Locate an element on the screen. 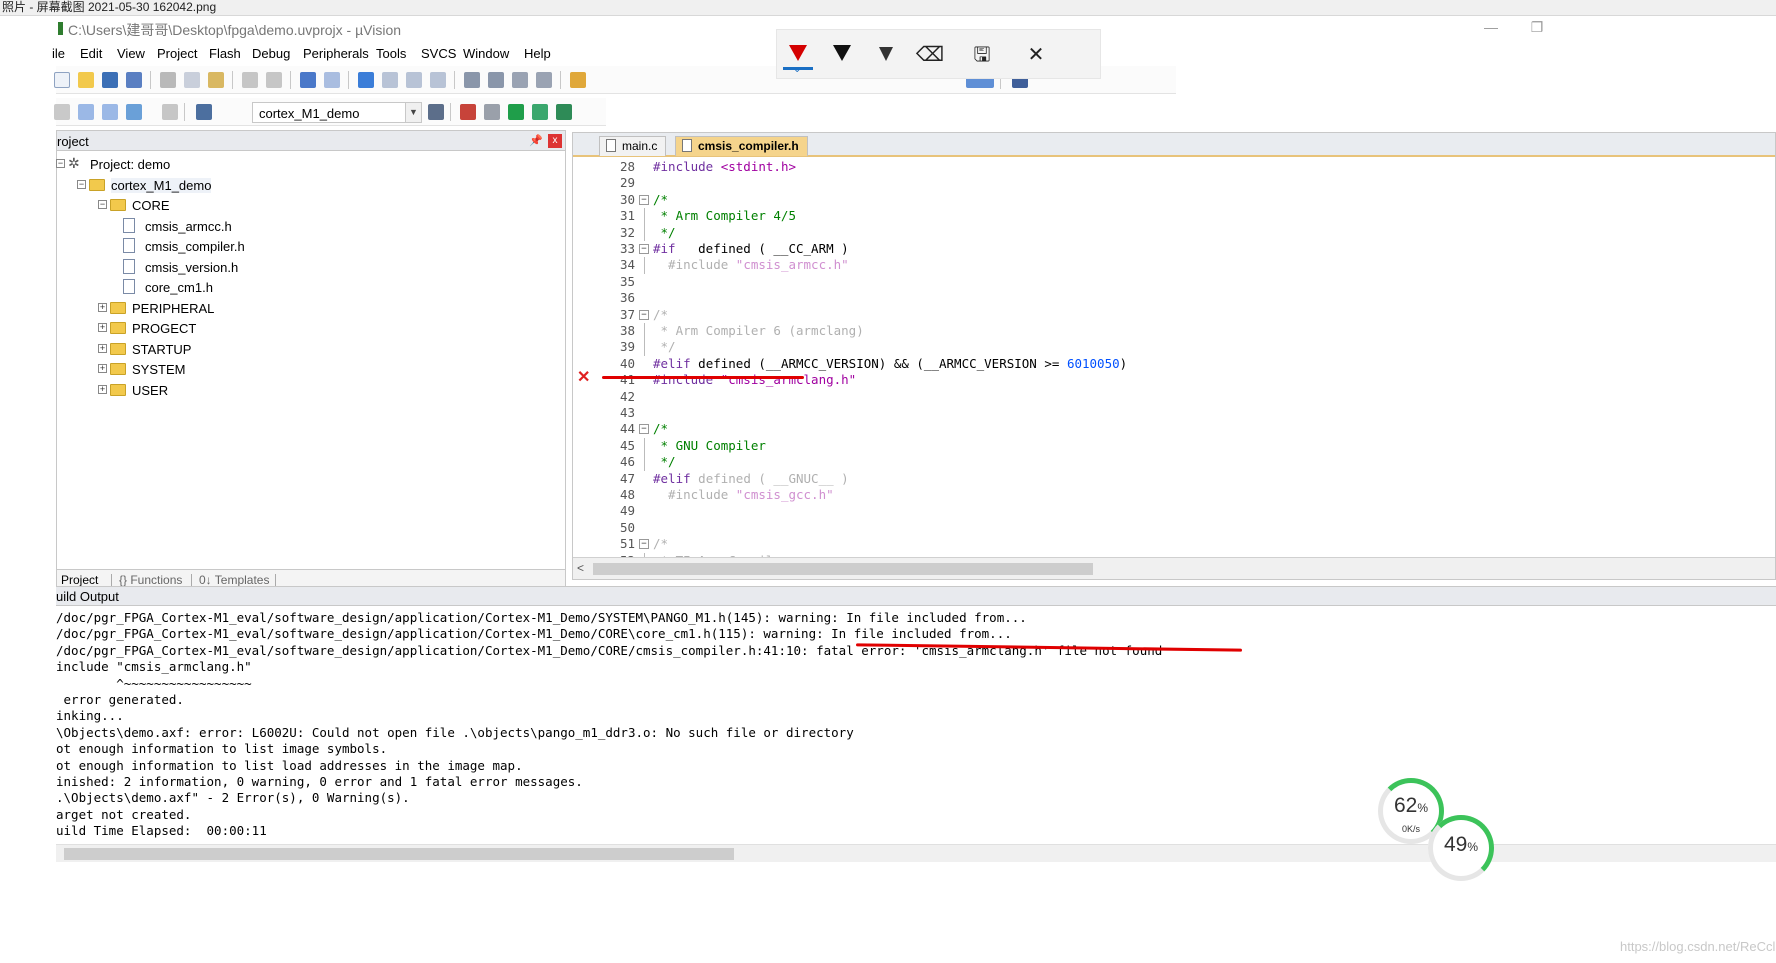 The height and width of the screenshot is (963, 1776). download-load-icon is located at coordinates (204, 112).